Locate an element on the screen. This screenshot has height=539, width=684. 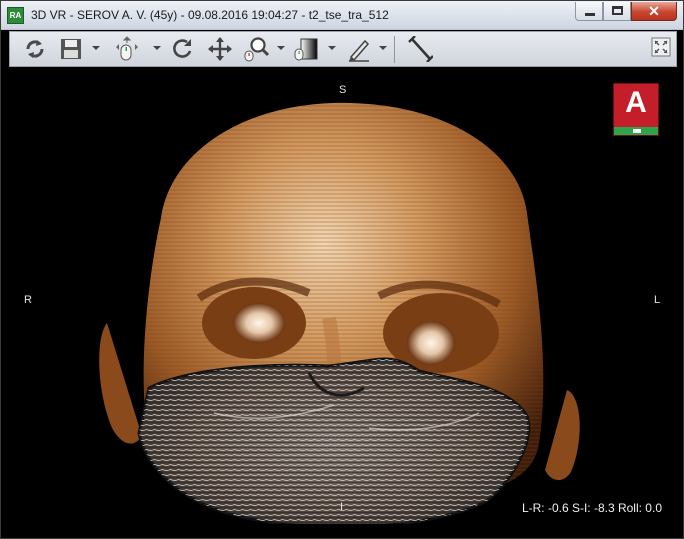
refresh-icon is located at coordinates (35, 49).